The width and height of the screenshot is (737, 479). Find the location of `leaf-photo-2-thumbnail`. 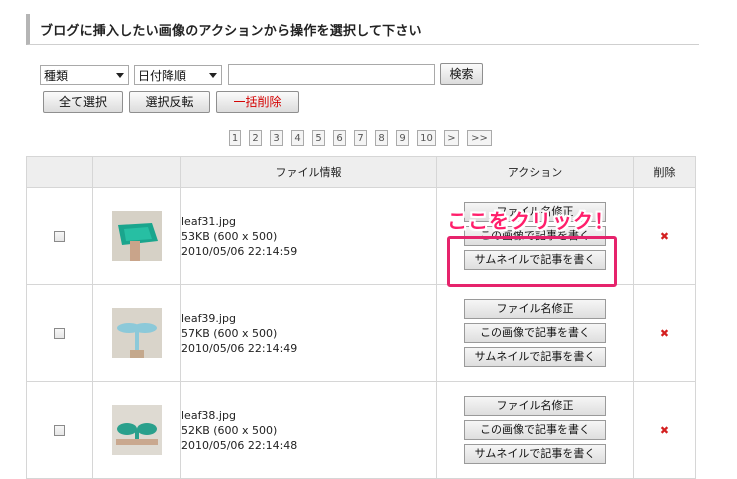

leaf-photo-2-thumbnail is located at coordinates (136, 333).